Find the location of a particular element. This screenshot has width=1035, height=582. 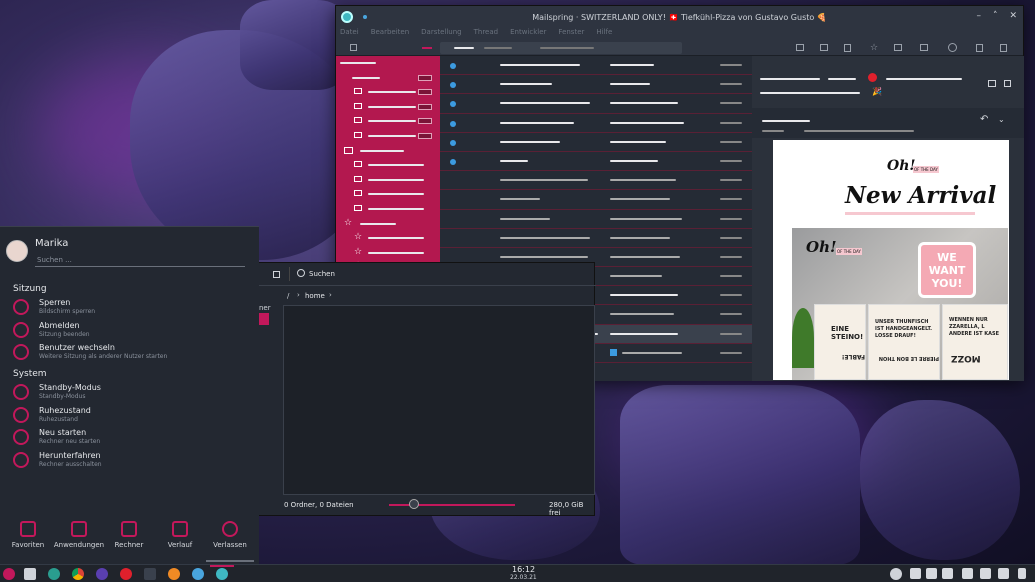

tab-computer: Rechner is located at coordinates (129, 535).